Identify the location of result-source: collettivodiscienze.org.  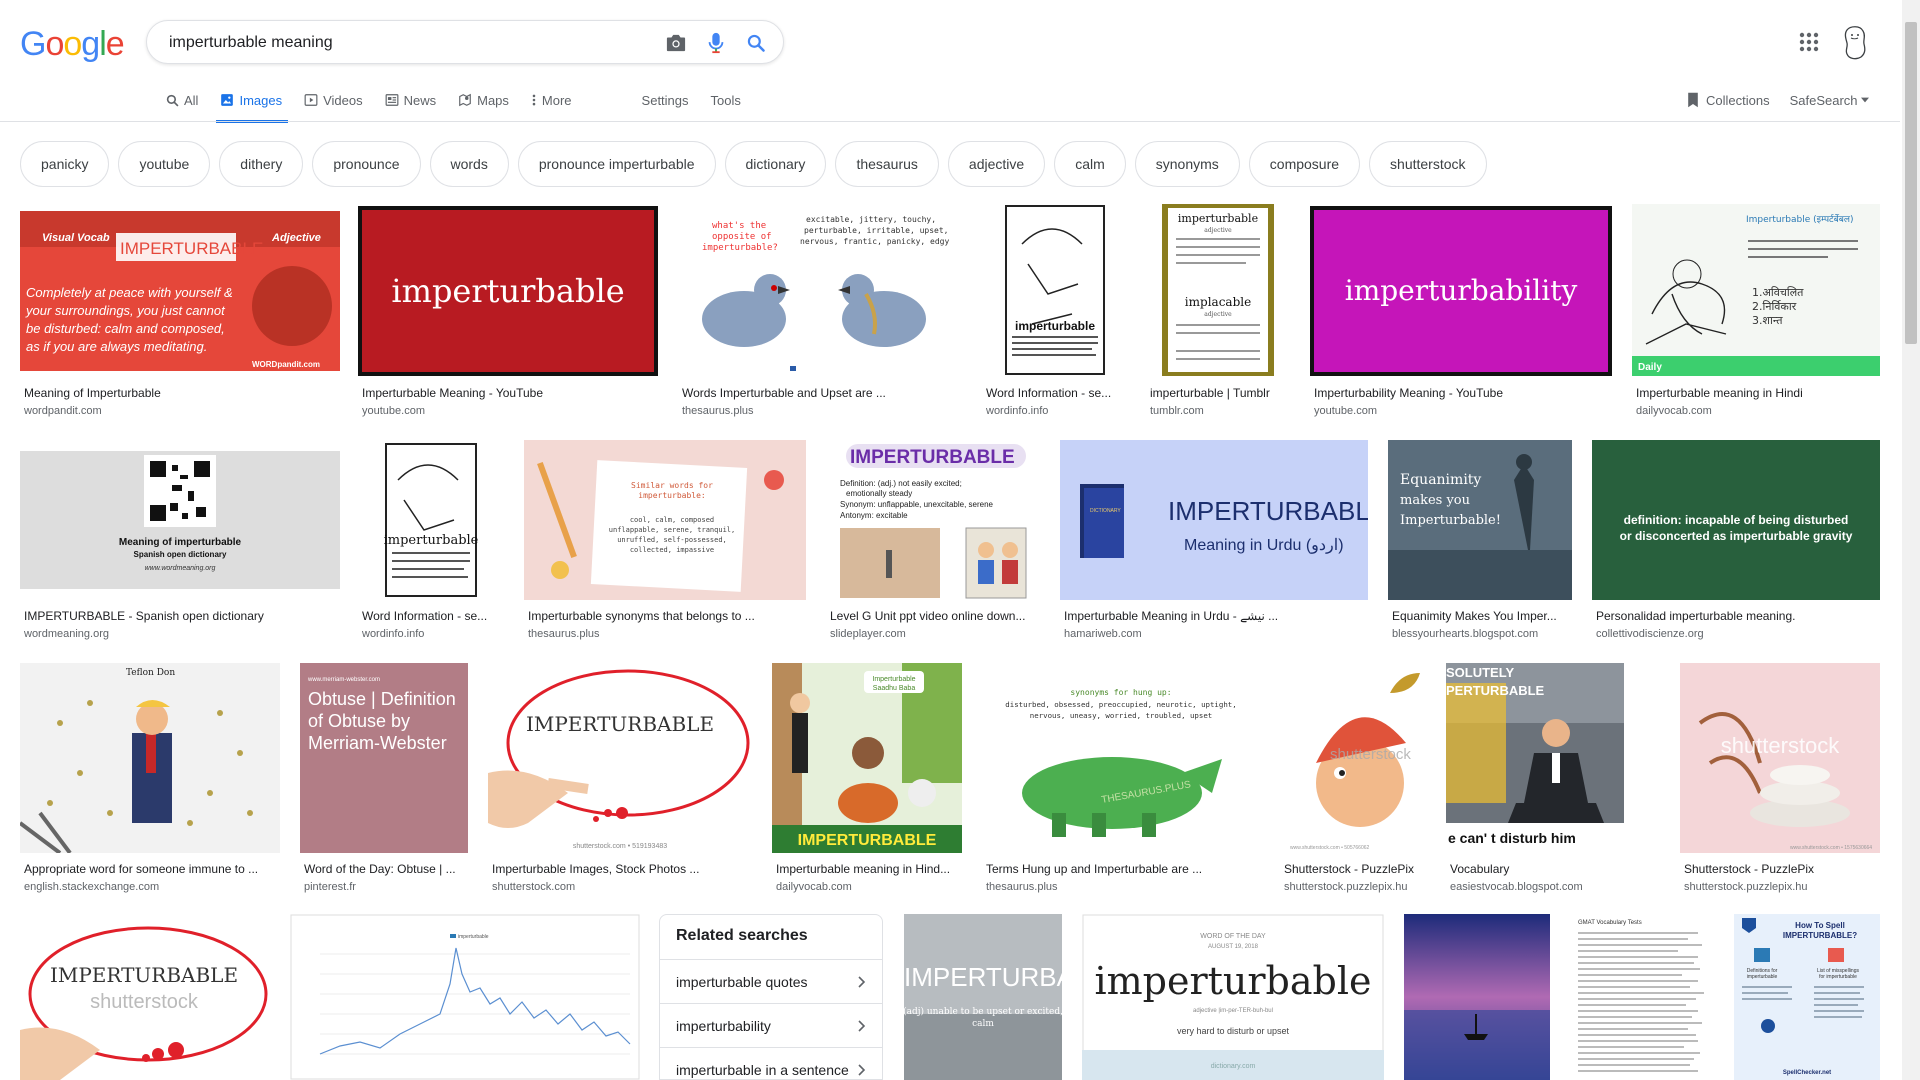
(1735, 634).